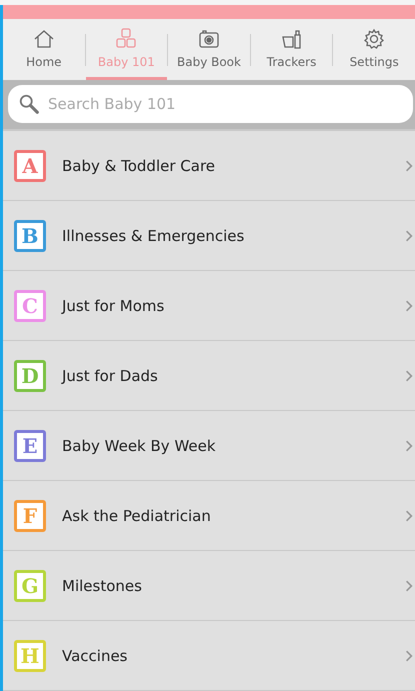  Describe the element at coordinates (30, 376) in the screenshot. I see `letter-block: D` at that location.